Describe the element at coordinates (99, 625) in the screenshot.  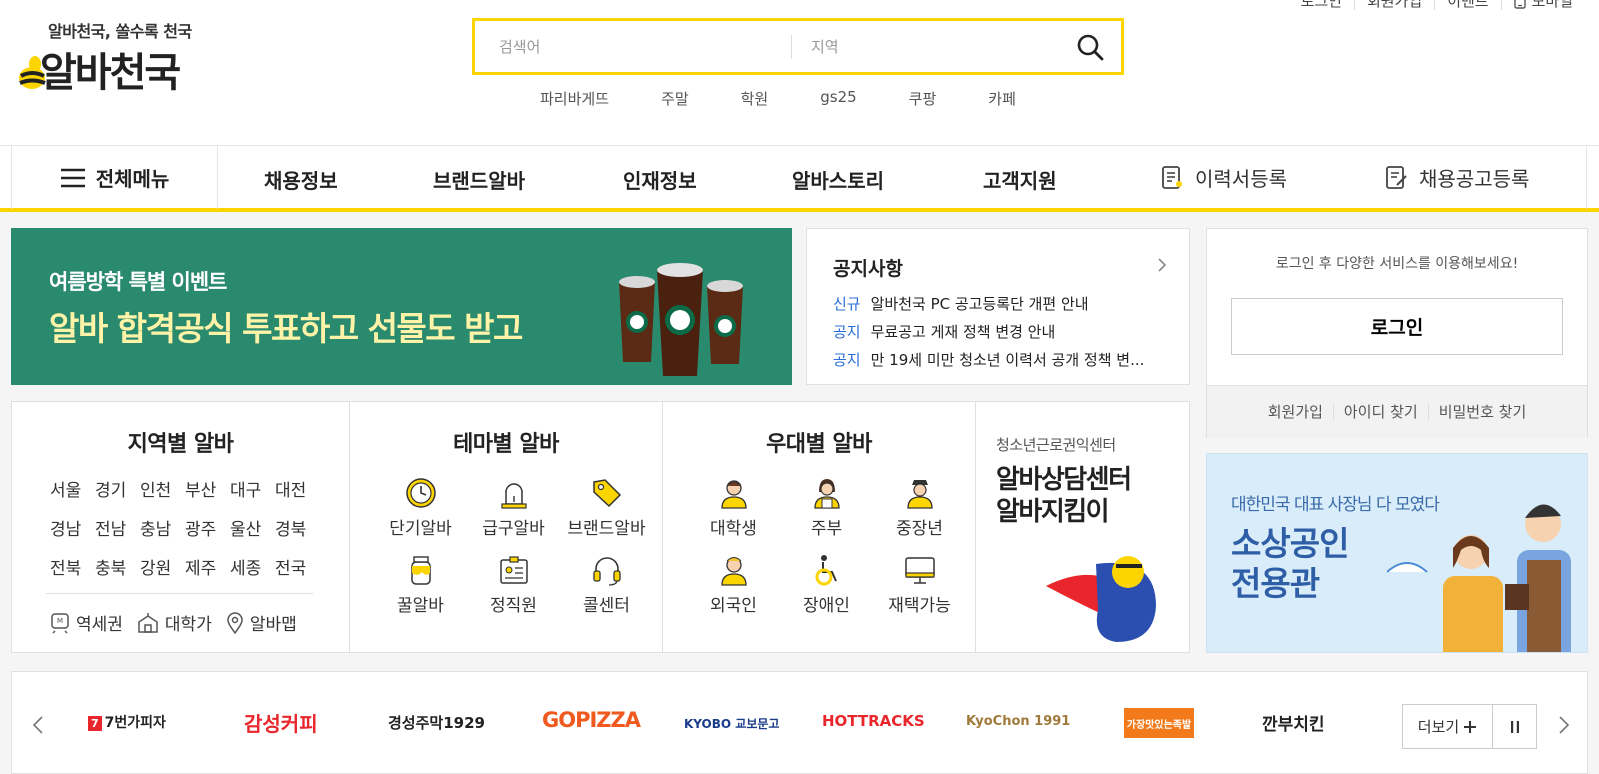
I see `station-area-label: 역세권` at that location.